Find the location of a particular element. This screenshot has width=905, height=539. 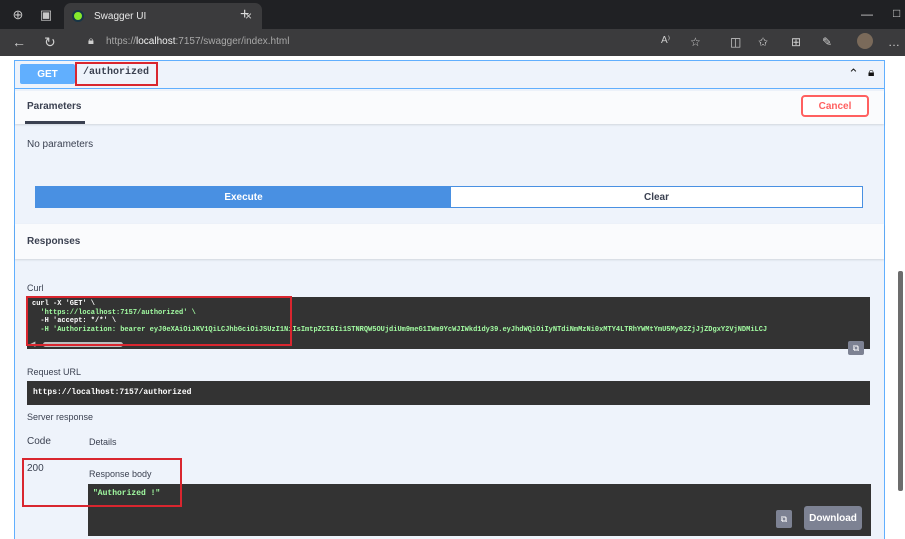

clear-button: Clear is located at coordinates (656, 197).